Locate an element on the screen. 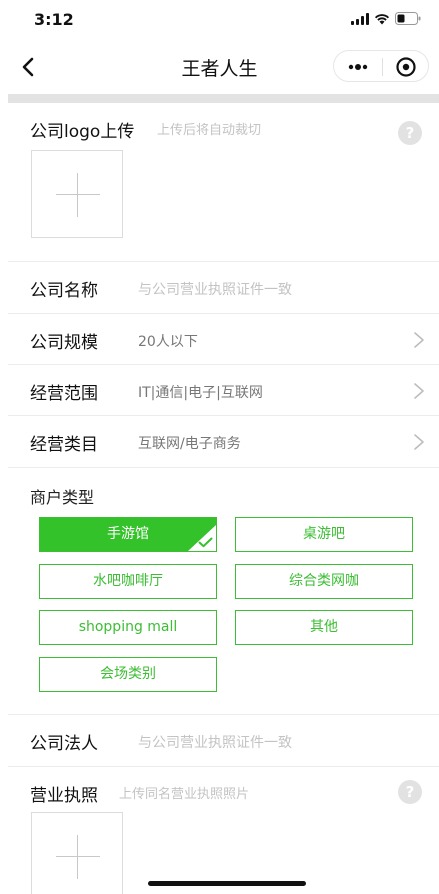  signal-icon is located at coordinates (360, 18).